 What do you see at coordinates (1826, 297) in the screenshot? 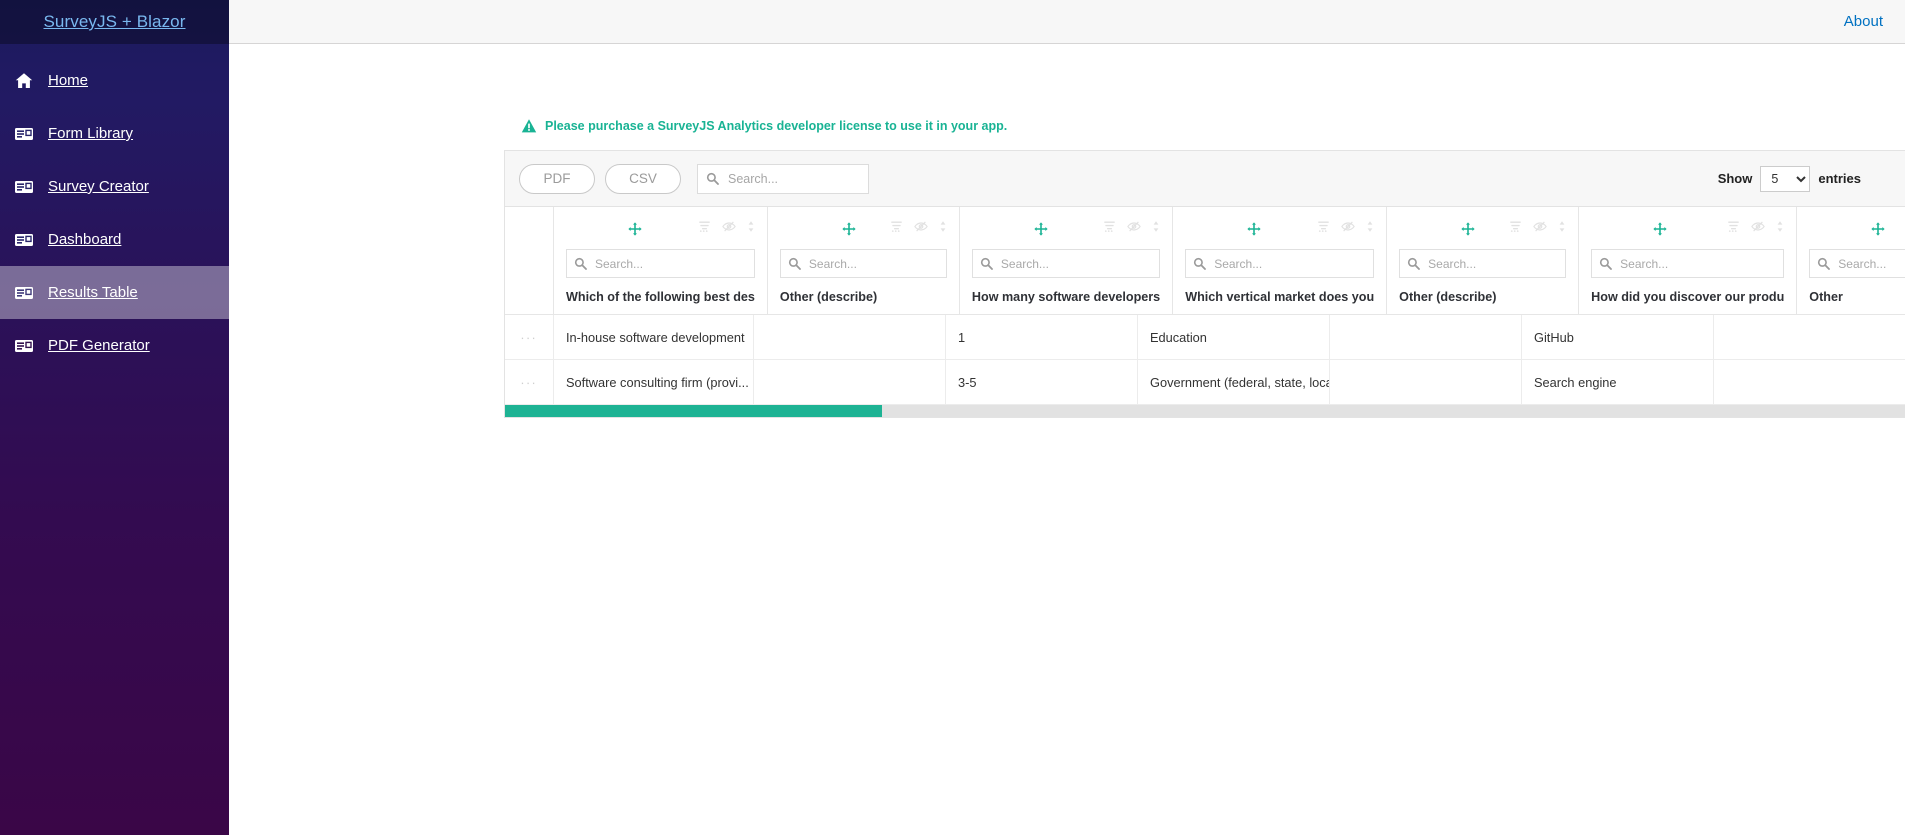
I see `column-title: Other` at bounding box center [1826, 297].